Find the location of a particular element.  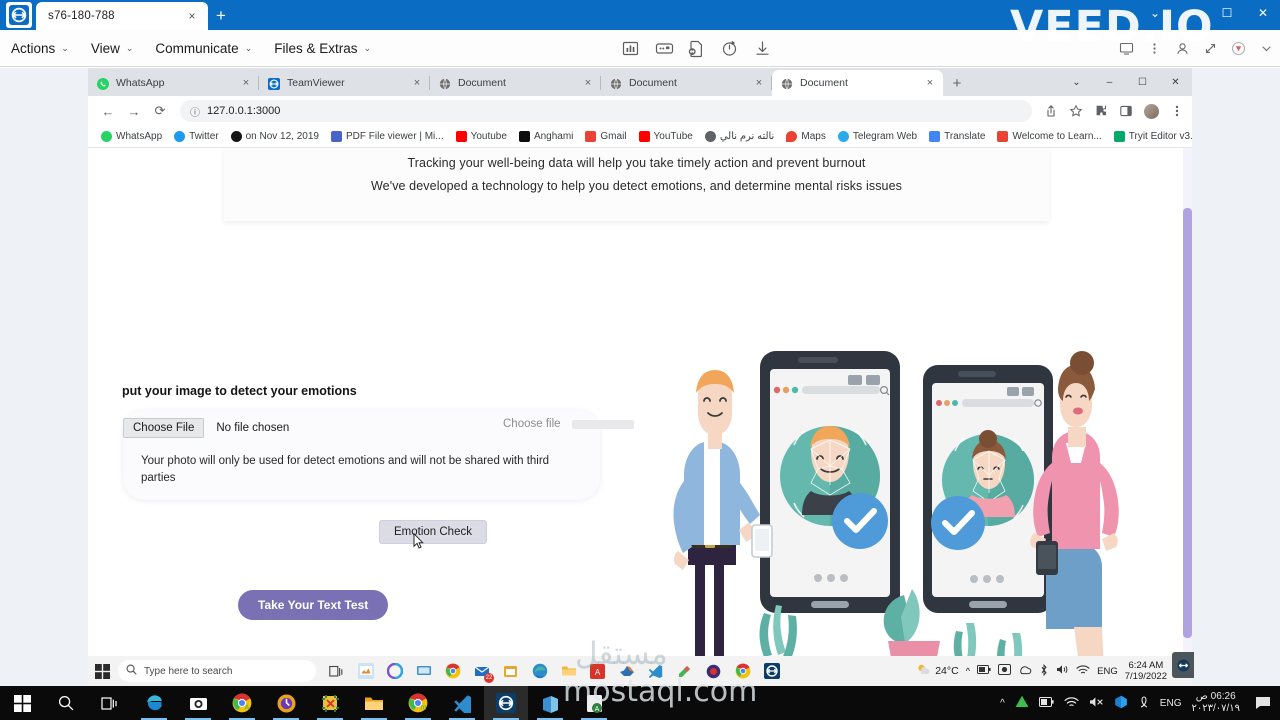

host-clock: 06:26 ص ٢٠٢٣/٠٧/١٩ is located at coordinates (1215, 703).